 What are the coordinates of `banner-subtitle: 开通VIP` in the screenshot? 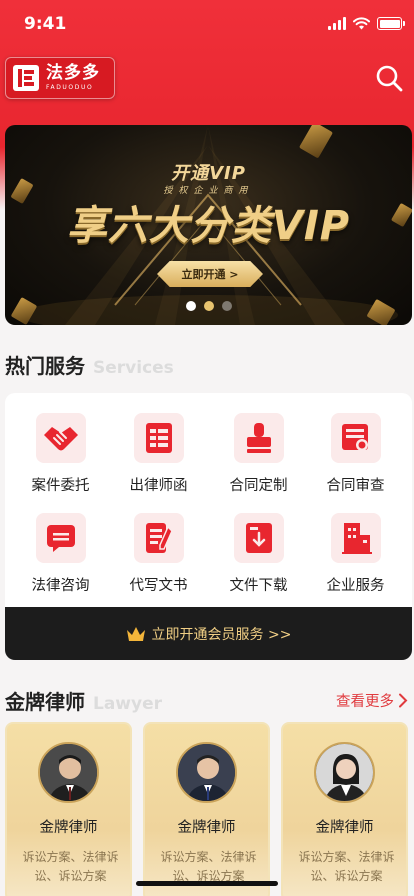 It's located at (208, 173).